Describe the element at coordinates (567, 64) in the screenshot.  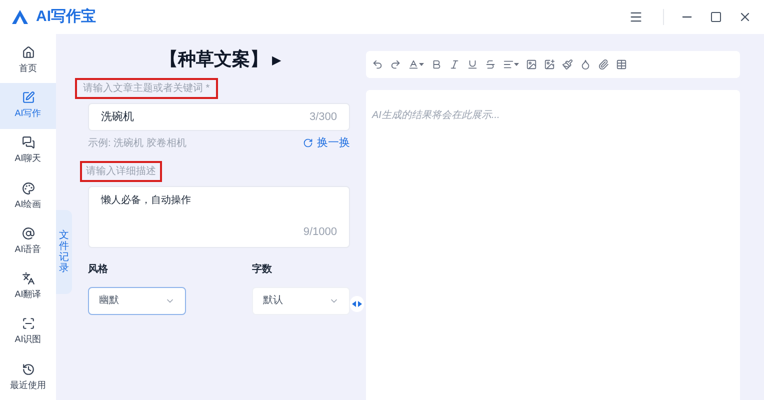
I see `brush-button` at that location.